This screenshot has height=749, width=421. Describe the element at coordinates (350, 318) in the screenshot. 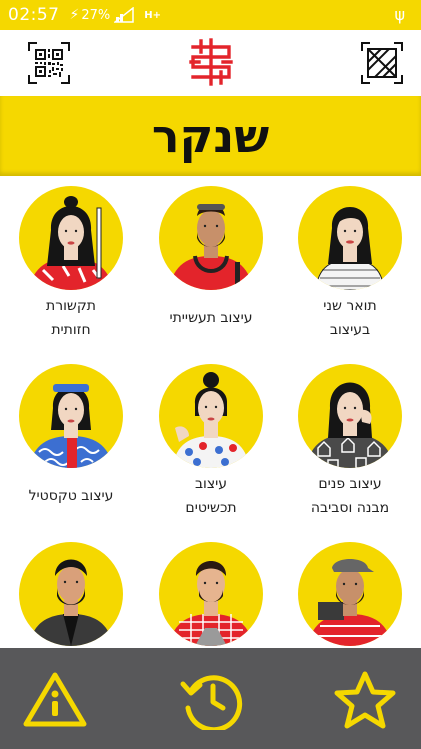

I see `department-label: תואר שני בעיצוב` at that location.